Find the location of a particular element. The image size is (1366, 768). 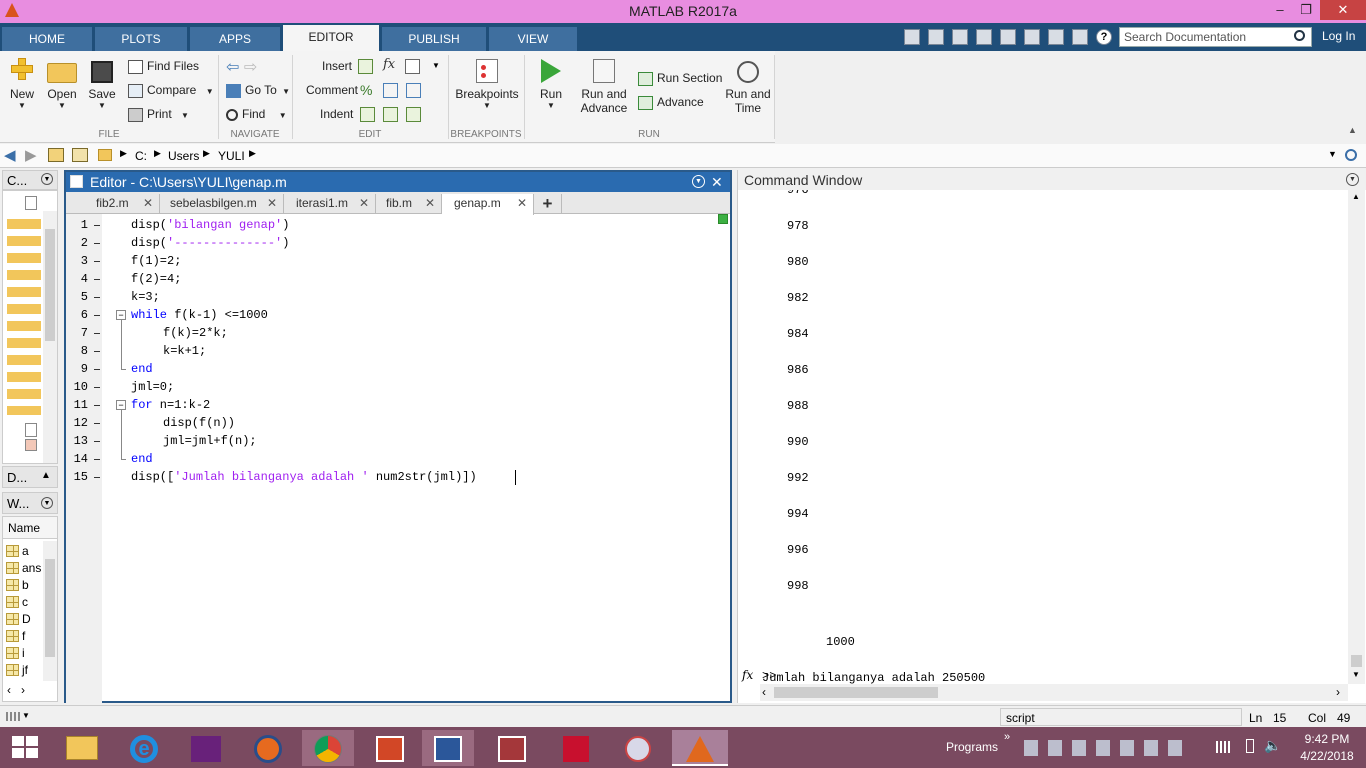

search-documentation-input: Search Documentation is located at coordinates (1215, 37).